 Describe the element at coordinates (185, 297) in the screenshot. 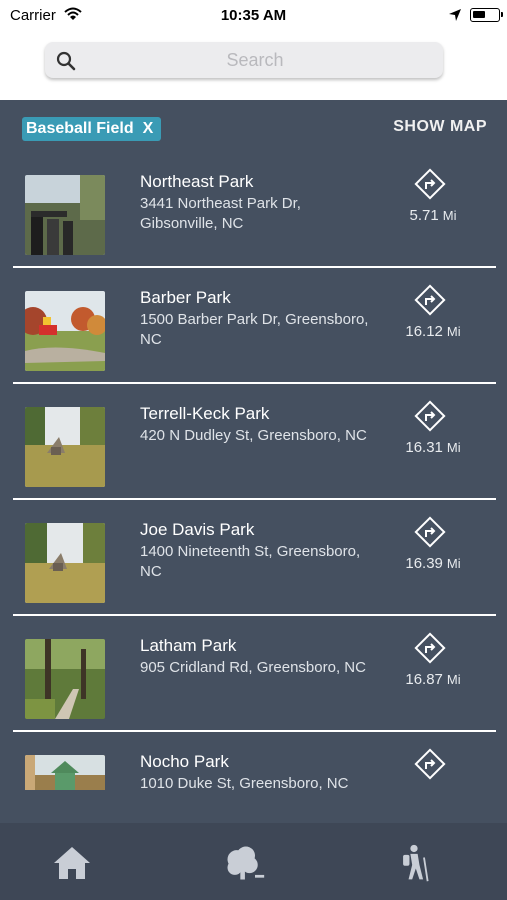

I see `park-name: Barber Park` at that location.